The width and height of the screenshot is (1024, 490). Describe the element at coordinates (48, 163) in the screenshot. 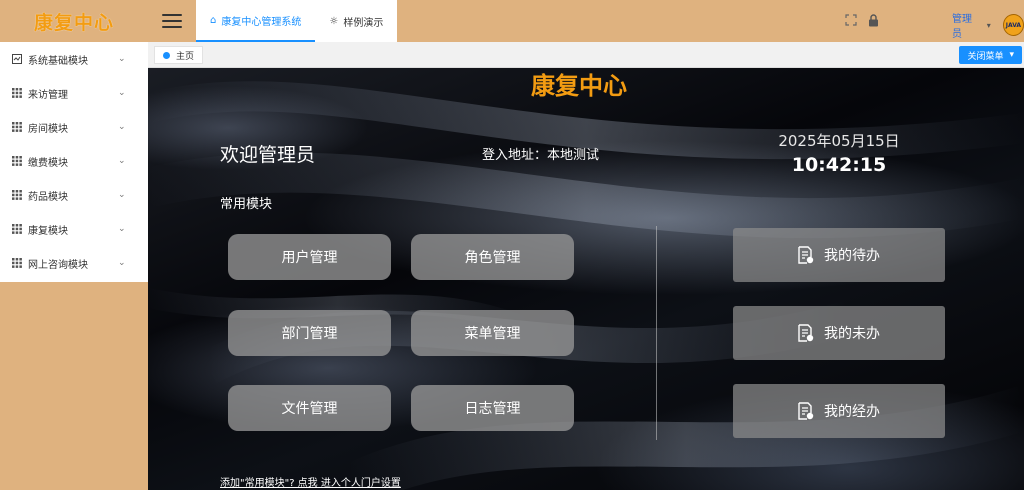

I see `sidebar-item-label: 缴费模块` at that location.